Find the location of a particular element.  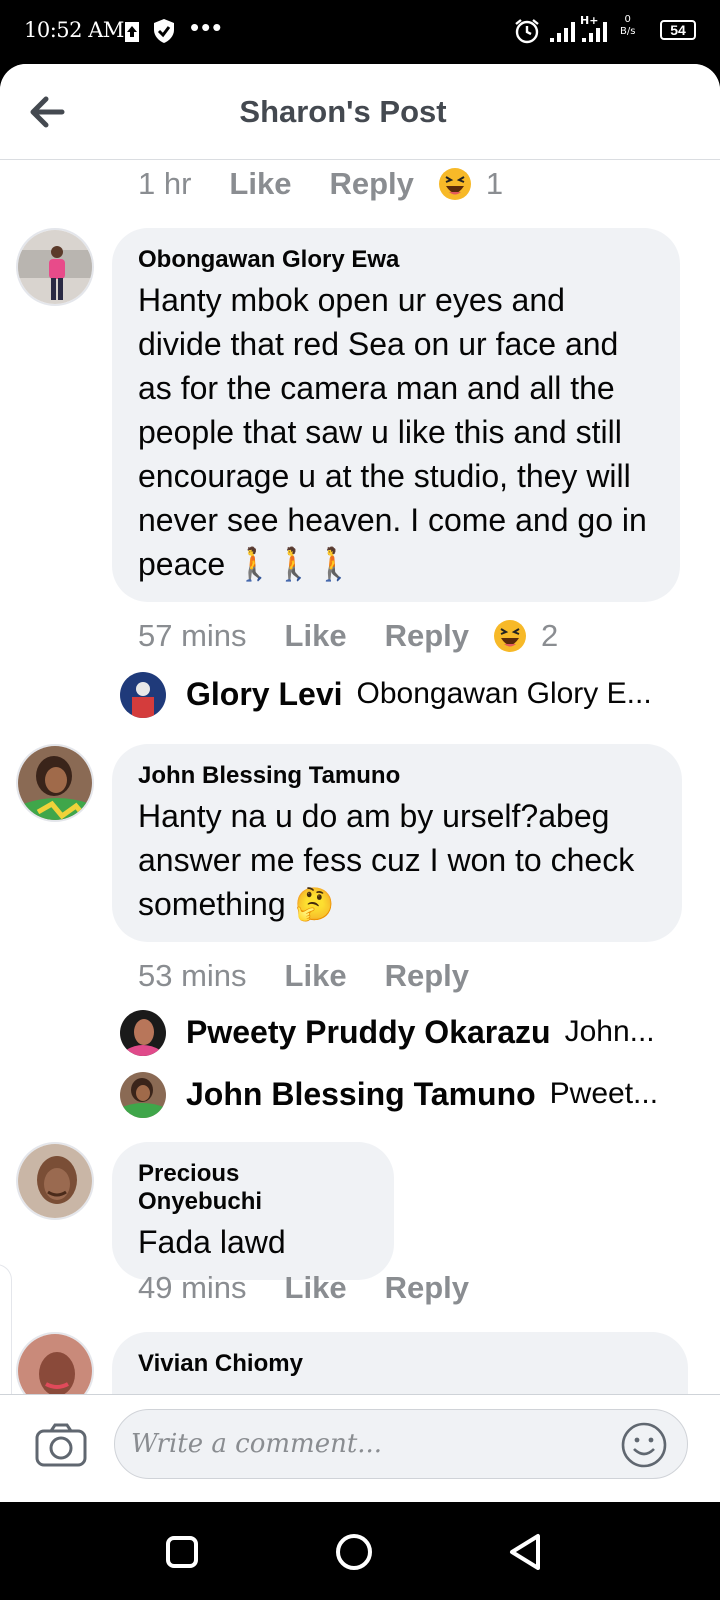

signal-h-plus-icon: H+ is located at coordinates (593, 28).